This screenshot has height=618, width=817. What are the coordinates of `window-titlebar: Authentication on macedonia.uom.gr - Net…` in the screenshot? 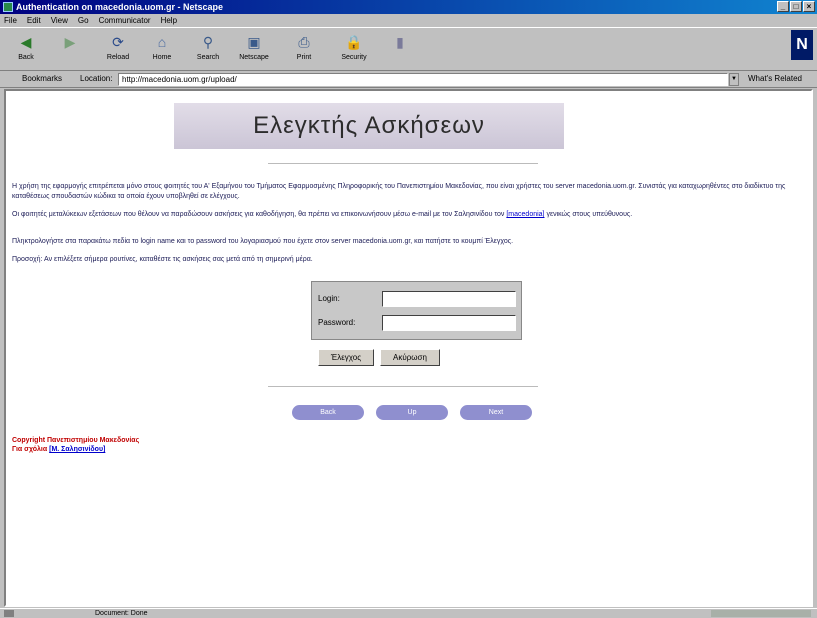 It's located at (408, 7).